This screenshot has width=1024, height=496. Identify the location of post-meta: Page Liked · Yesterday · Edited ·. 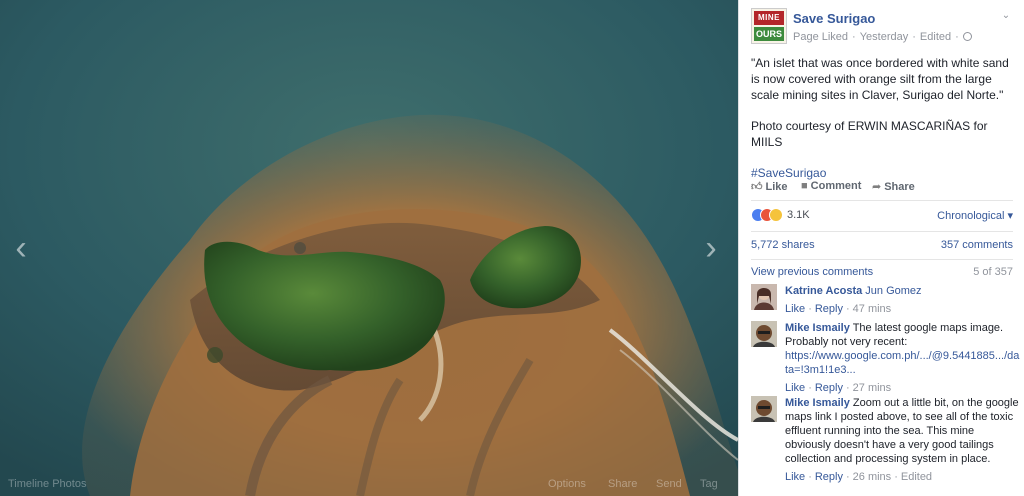
(882, 37).